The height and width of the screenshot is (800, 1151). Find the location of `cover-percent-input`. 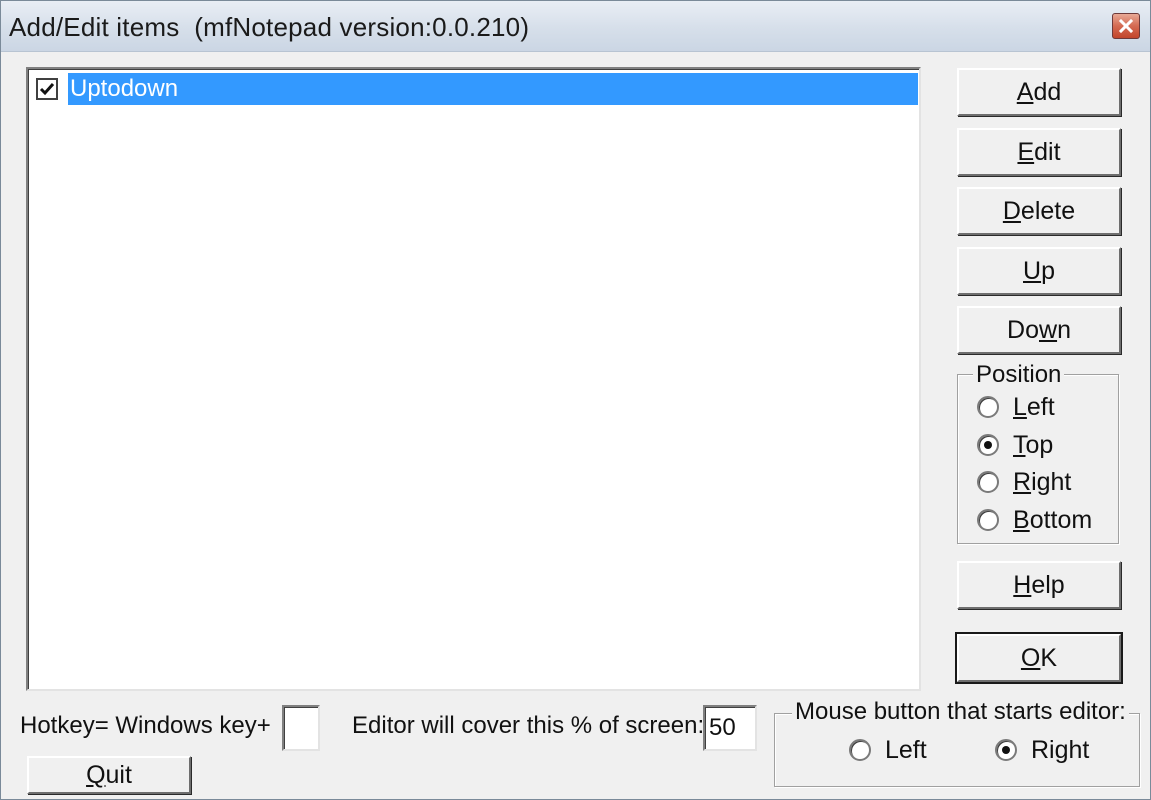

cover-percent-input is located at coordinates (730, 728).